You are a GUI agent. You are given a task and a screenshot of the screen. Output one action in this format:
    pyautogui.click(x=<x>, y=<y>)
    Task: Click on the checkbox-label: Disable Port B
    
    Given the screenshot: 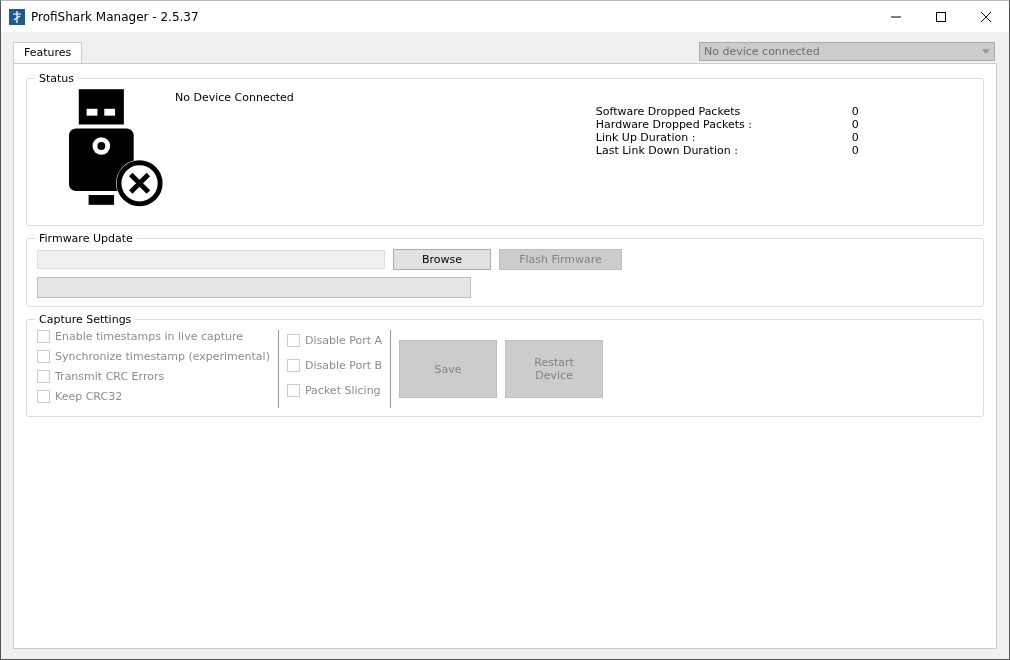 What is the action you would take?
    pyautogui.click(x=343, y=365)
    